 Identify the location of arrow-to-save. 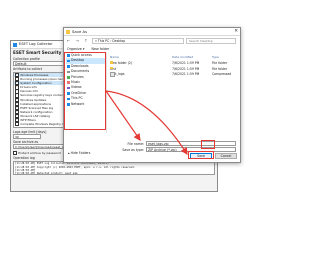
(146, 123).